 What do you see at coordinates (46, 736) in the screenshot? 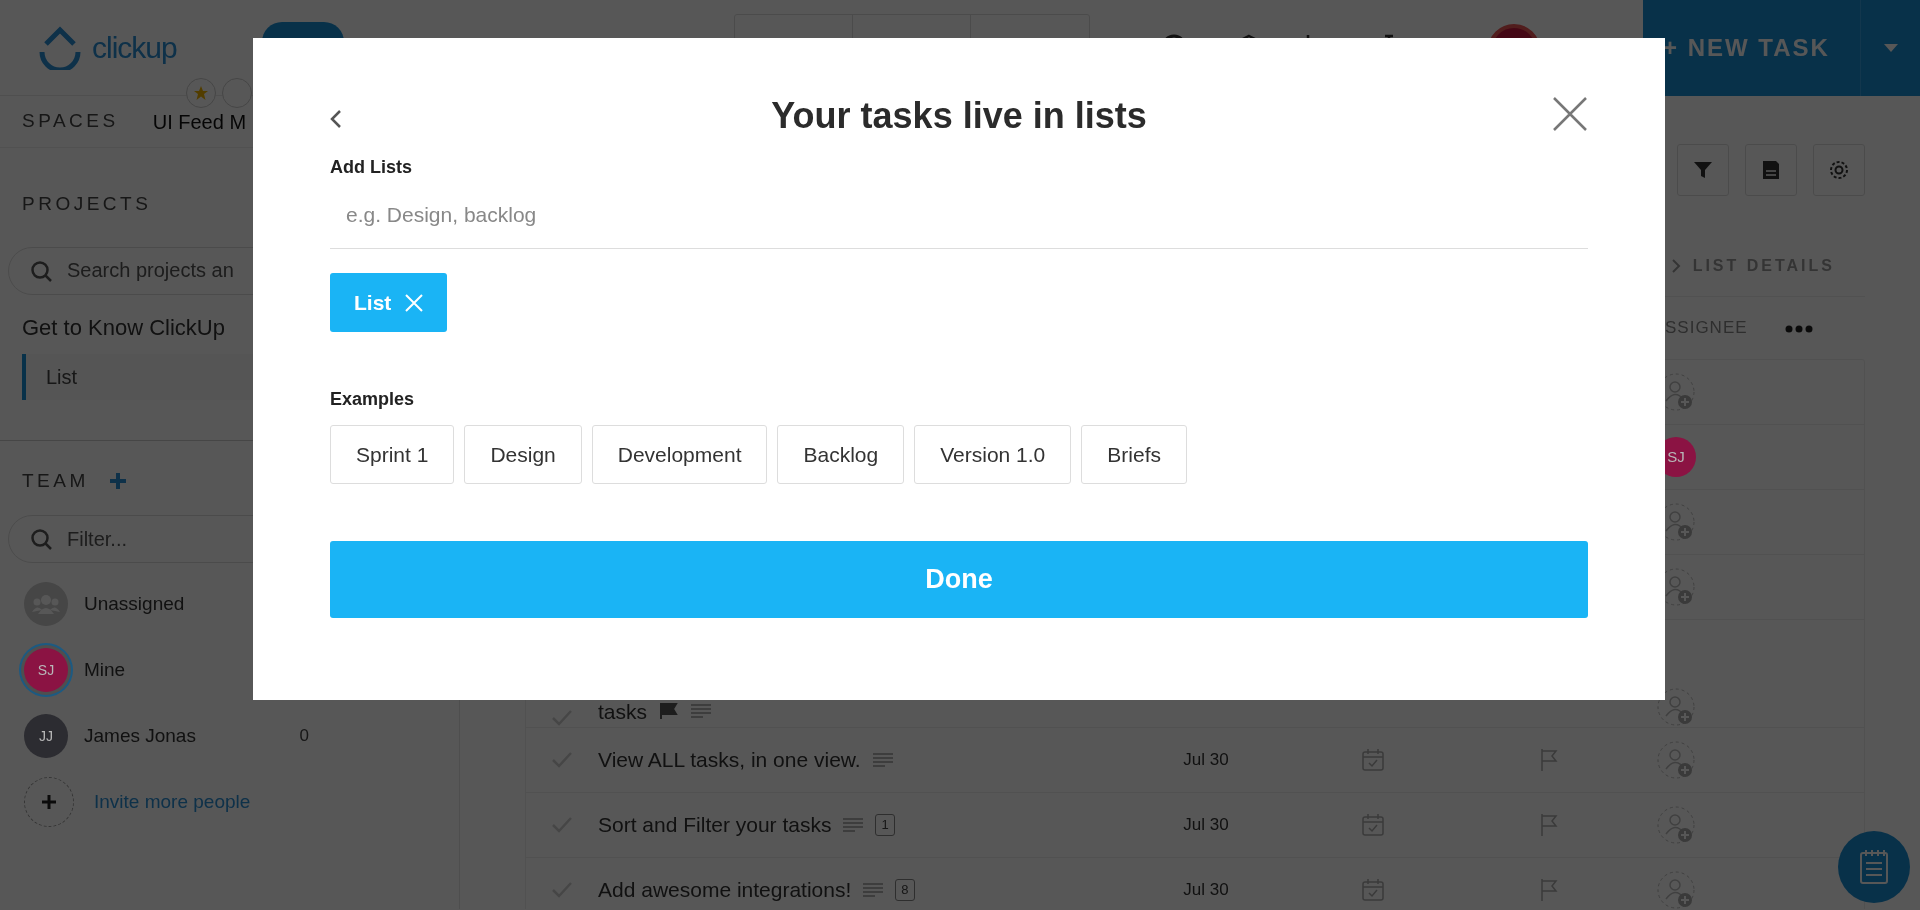
I see `user-avatar: JJ` at bounding box center [46, 736].